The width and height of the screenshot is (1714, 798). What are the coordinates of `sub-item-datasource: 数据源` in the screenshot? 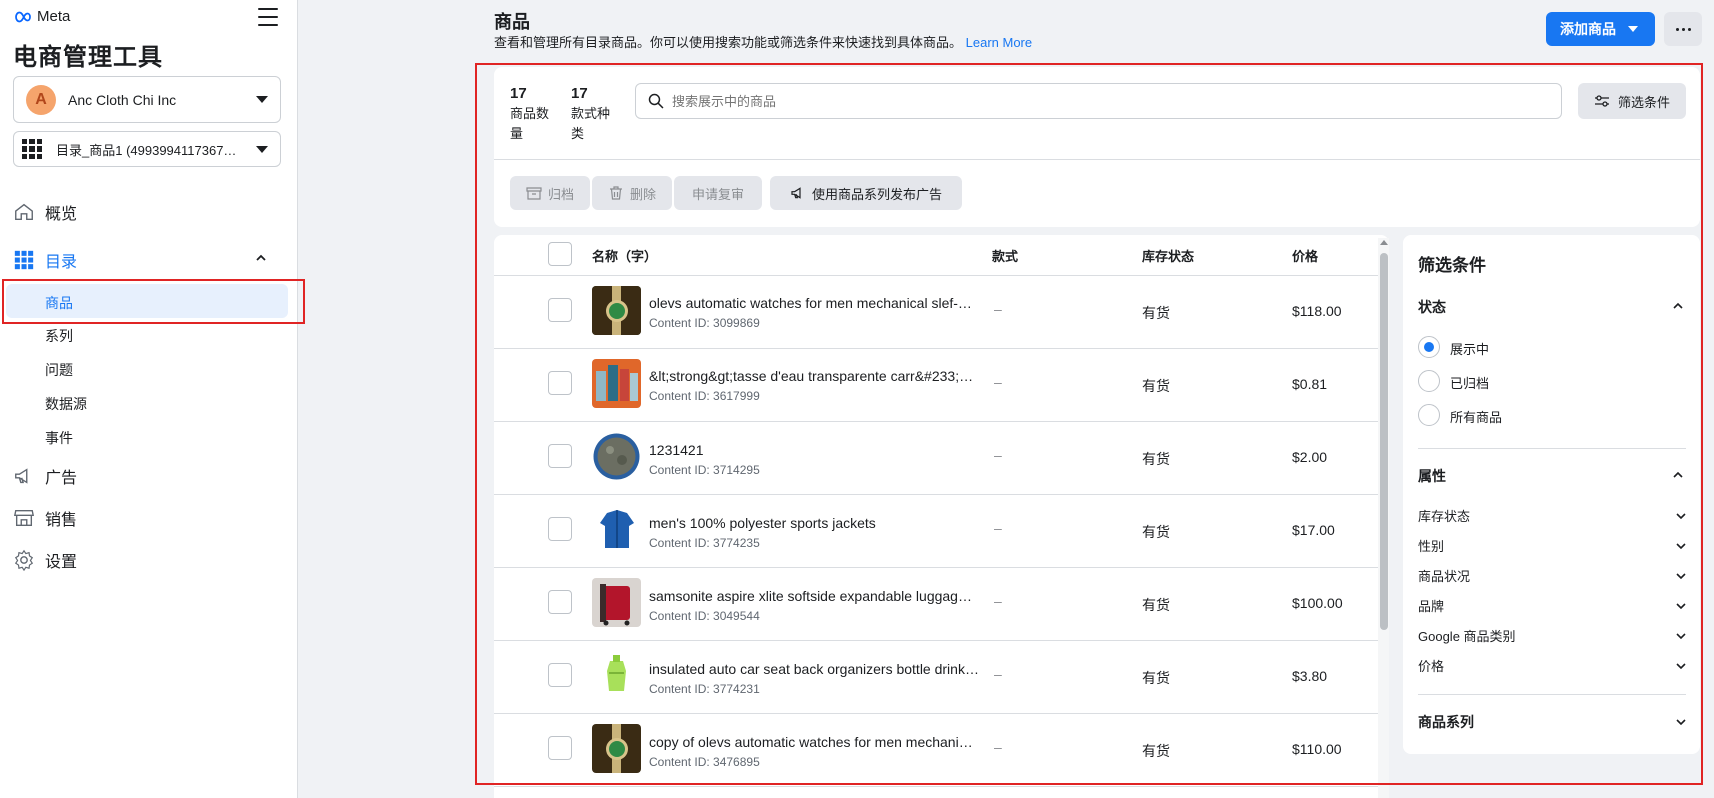 It's located at (66, 404).